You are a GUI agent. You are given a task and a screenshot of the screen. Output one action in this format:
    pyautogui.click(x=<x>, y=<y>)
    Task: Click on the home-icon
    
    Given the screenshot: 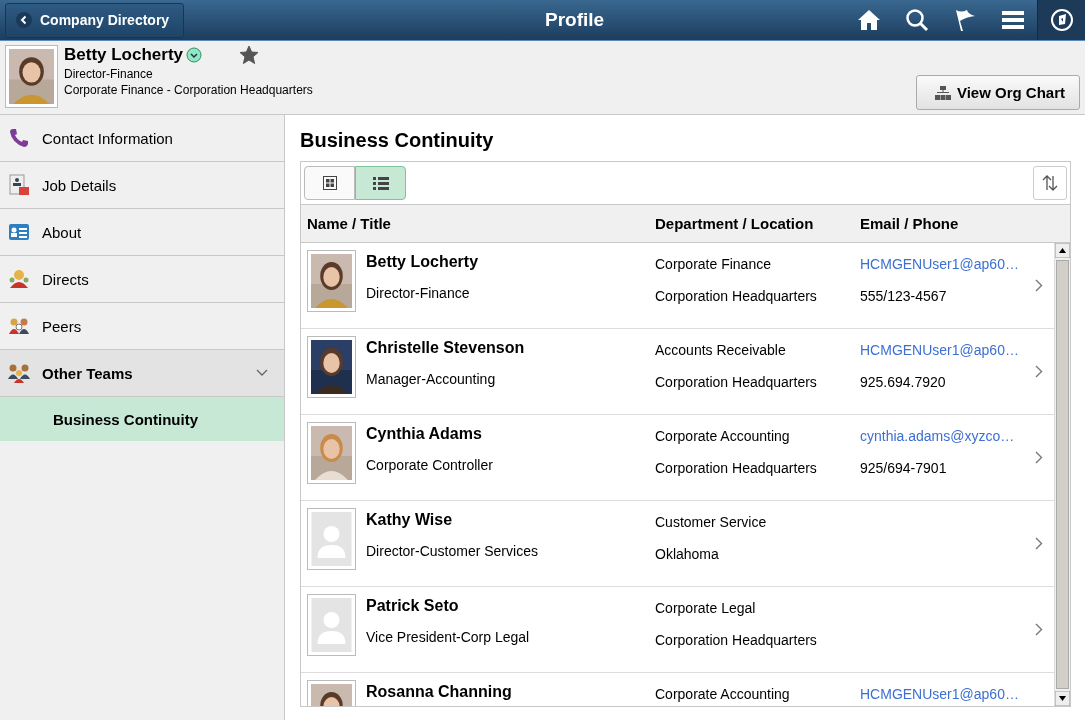 What is the action you would take?
    pyautogui.click(x=869, y=20)
    